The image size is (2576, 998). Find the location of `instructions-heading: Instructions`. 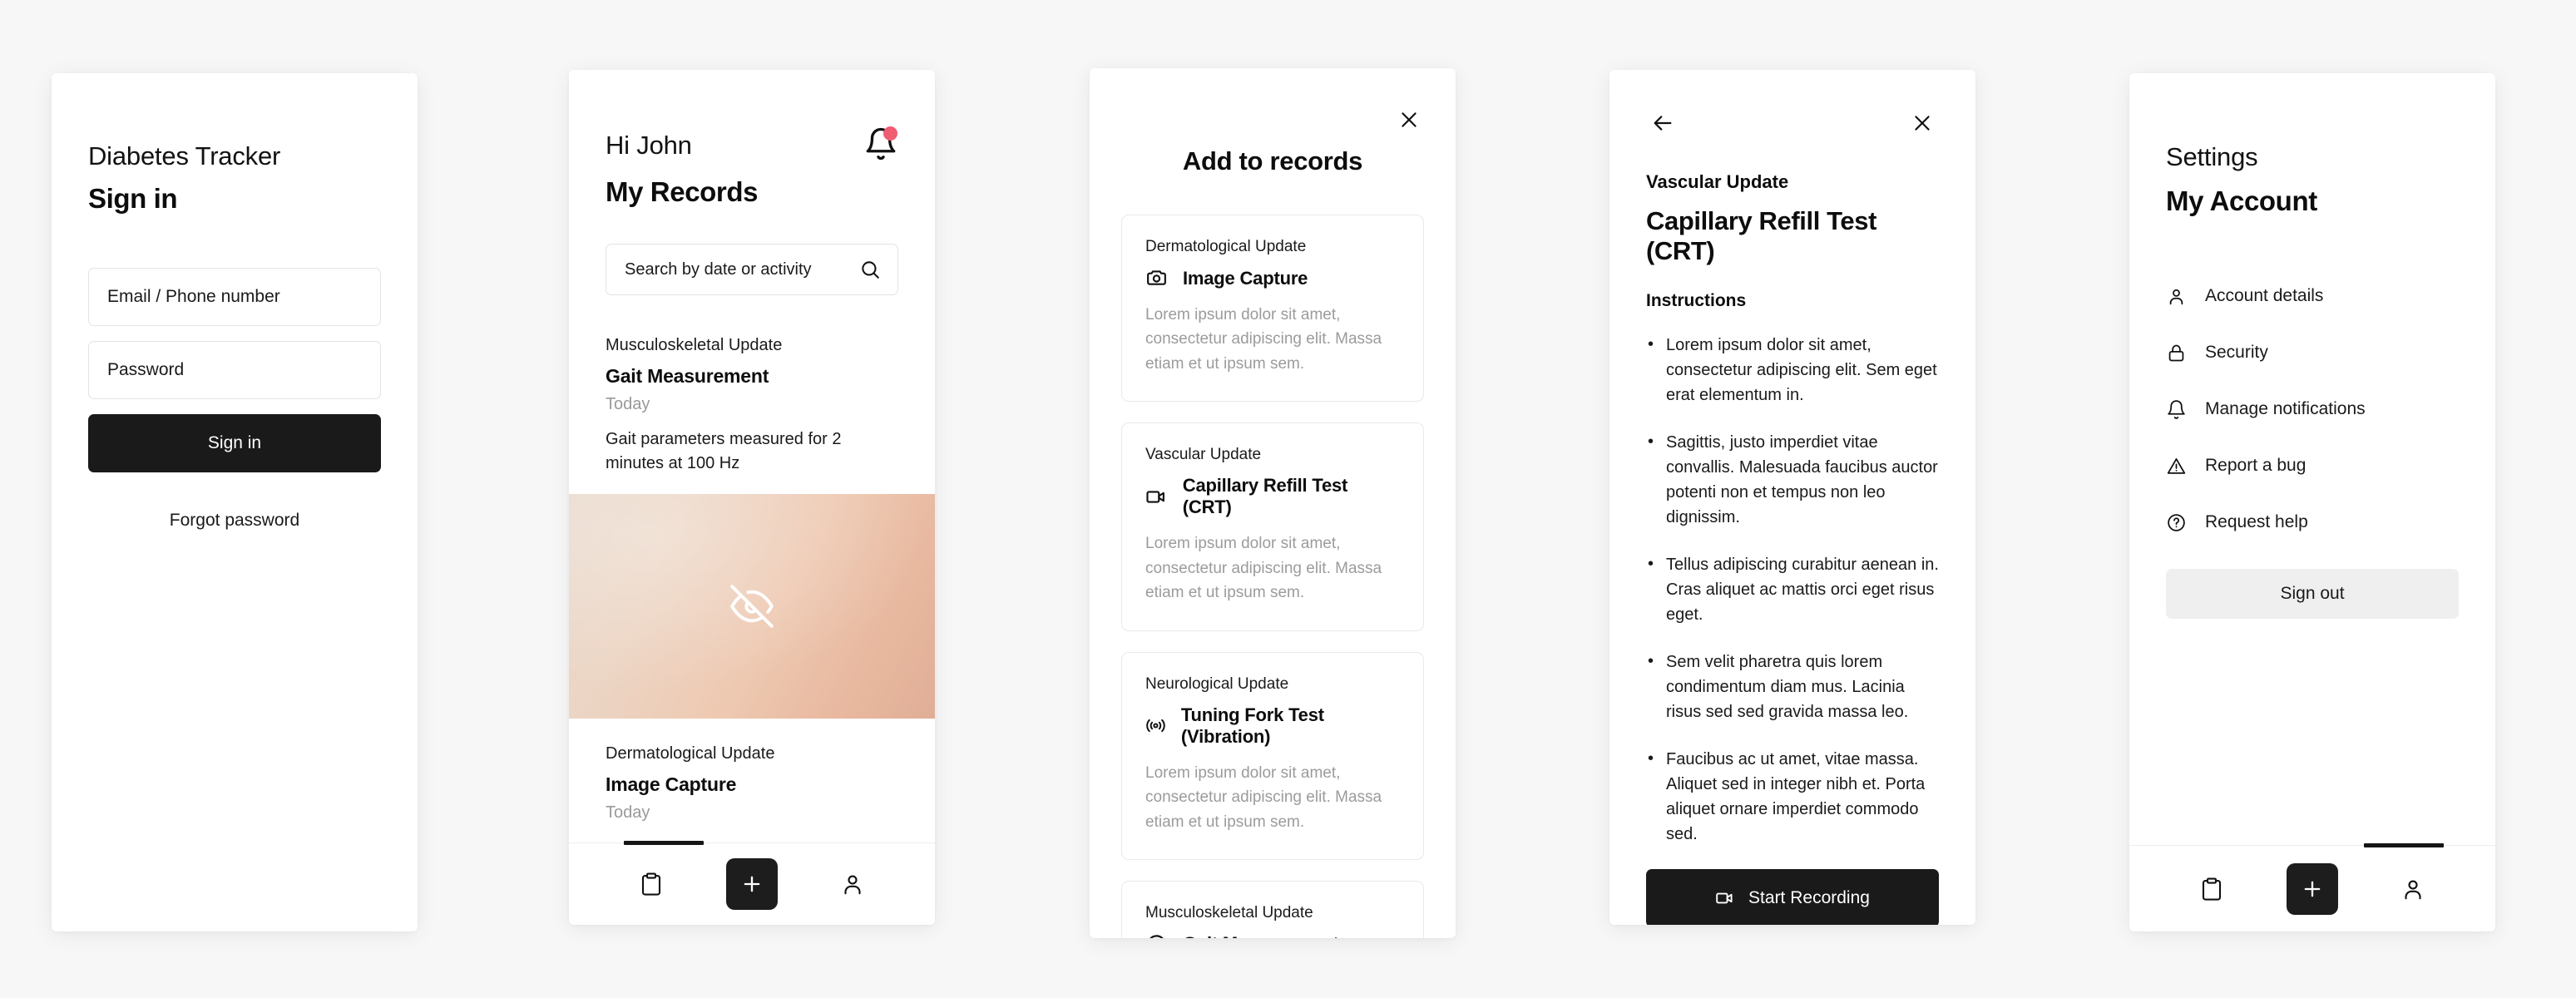

instructions-heading: Instructions is located at coordinates (1696, 300).